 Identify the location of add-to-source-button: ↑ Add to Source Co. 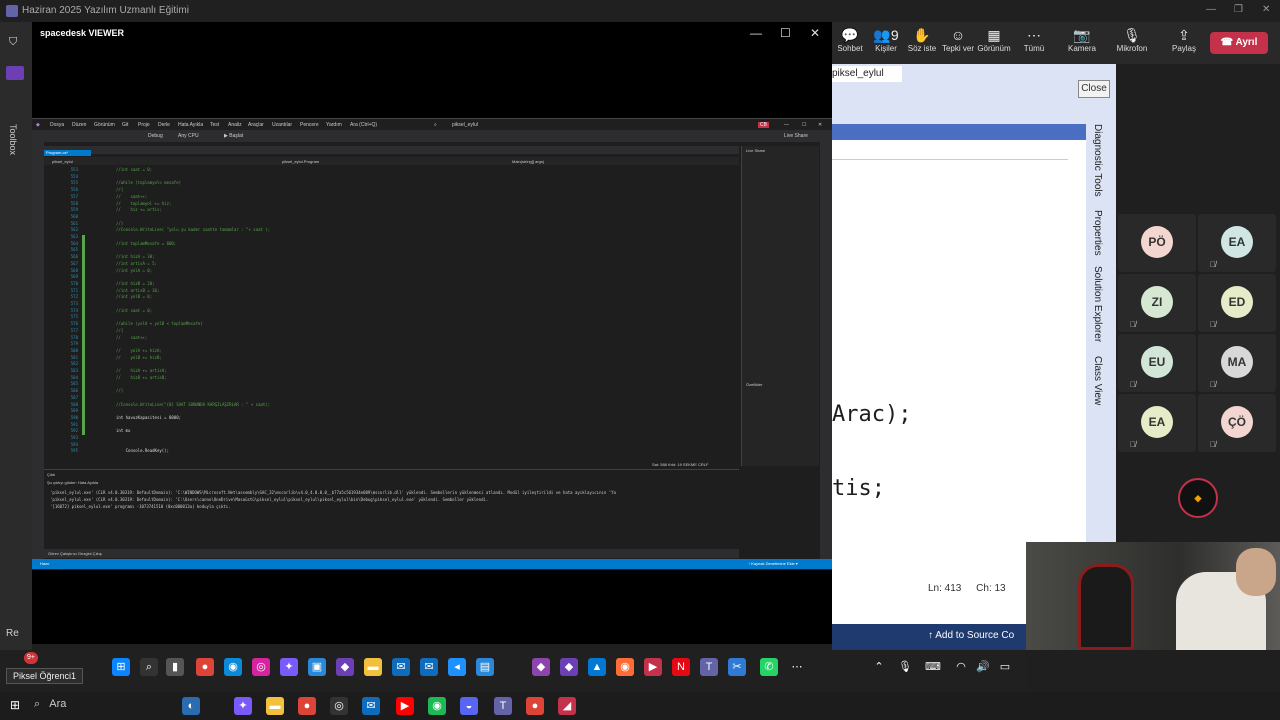
(971, 635).